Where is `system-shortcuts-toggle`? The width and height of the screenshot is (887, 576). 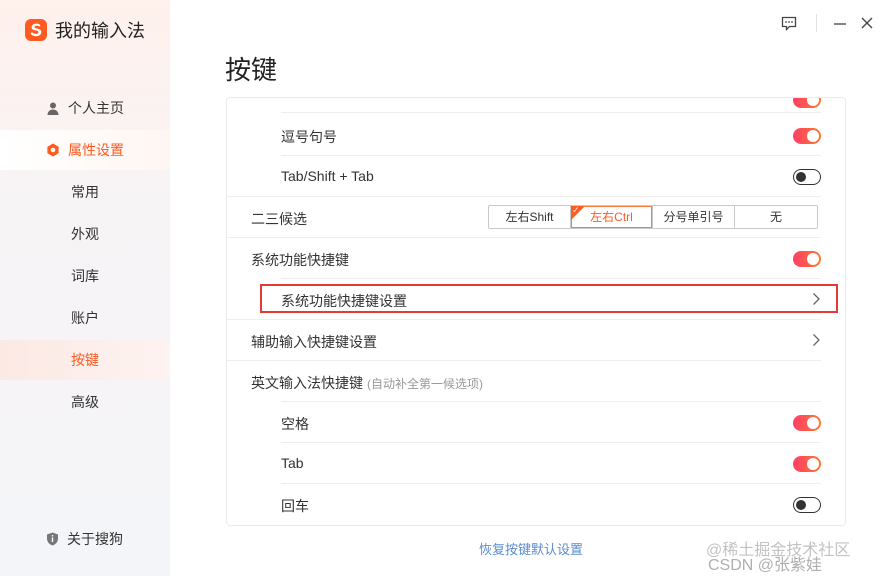 system-shortcuts-toggle is located at coordinates (807, 259).